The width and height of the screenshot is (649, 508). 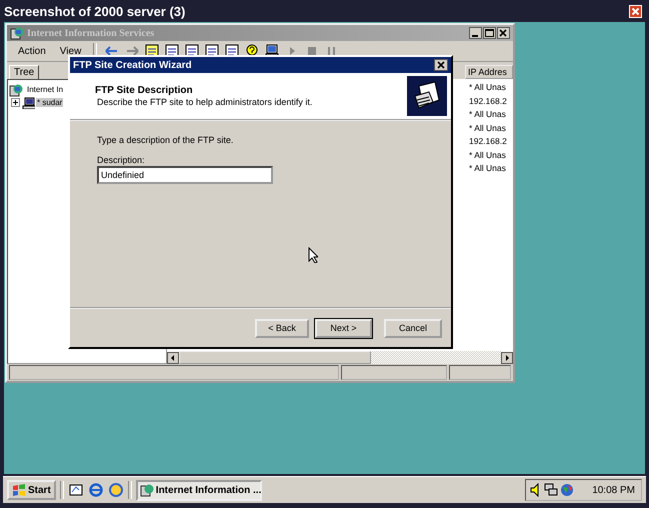 What do you see at coordinates (413, 328) in the screenshot?
I see `wizard-button: Cancel` at bounding box center [413, 328].